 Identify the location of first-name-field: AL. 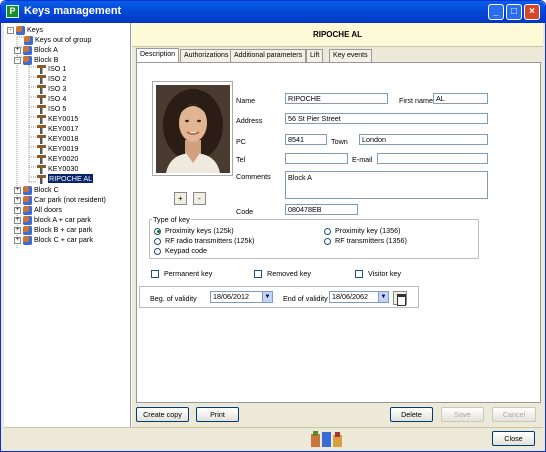
(460, 98).